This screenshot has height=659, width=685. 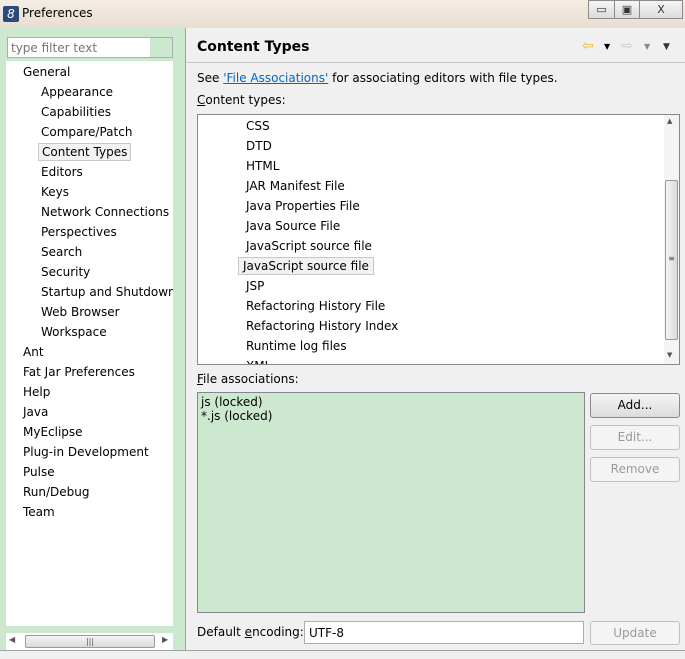 What do you see at coordinates (53, 432) in the screenshot?
I see `tree-item: MyEclipse` at bounding box center [53, 432].